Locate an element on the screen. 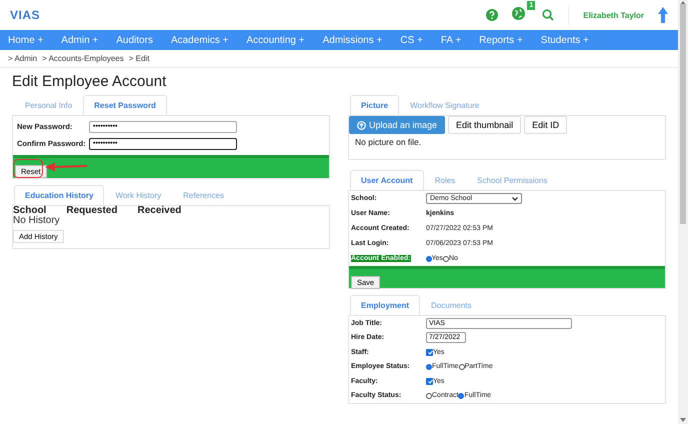  scrollbar is located at coordinates (683, 212).